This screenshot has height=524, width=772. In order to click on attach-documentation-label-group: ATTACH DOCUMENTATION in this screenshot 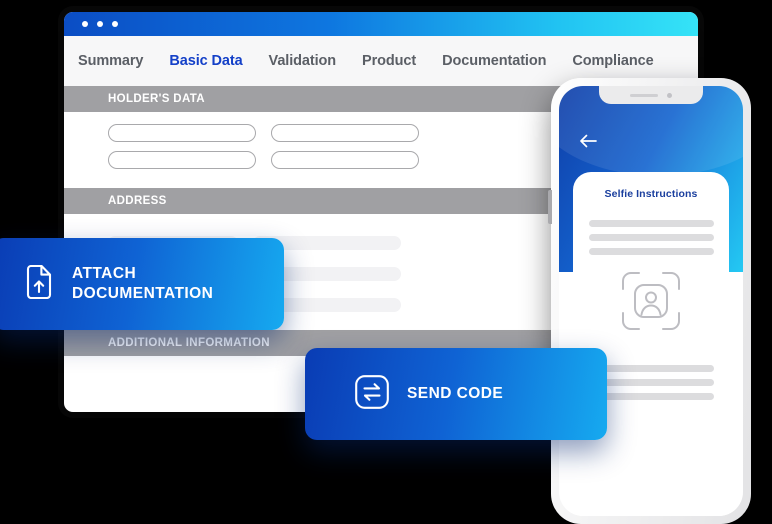, I will do `click(142, 284)`.